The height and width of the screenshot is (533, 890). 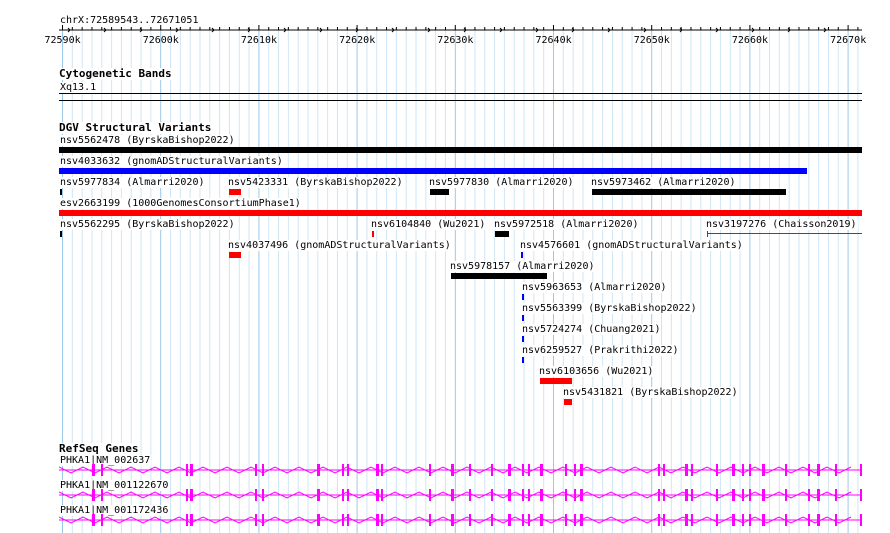 What do you see at coordinates (848, 40) in the screenshot?
I see `ruler-tick-label: 72670k` at bounding box center [848, 40].